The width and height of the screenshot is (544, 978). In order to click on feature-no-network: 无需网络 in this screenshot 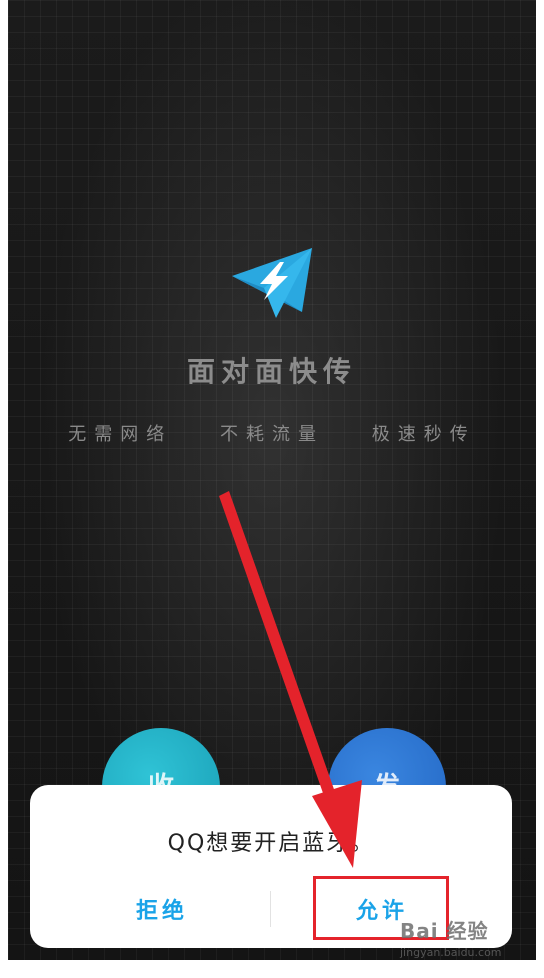, I will do `click(120, 434)`.